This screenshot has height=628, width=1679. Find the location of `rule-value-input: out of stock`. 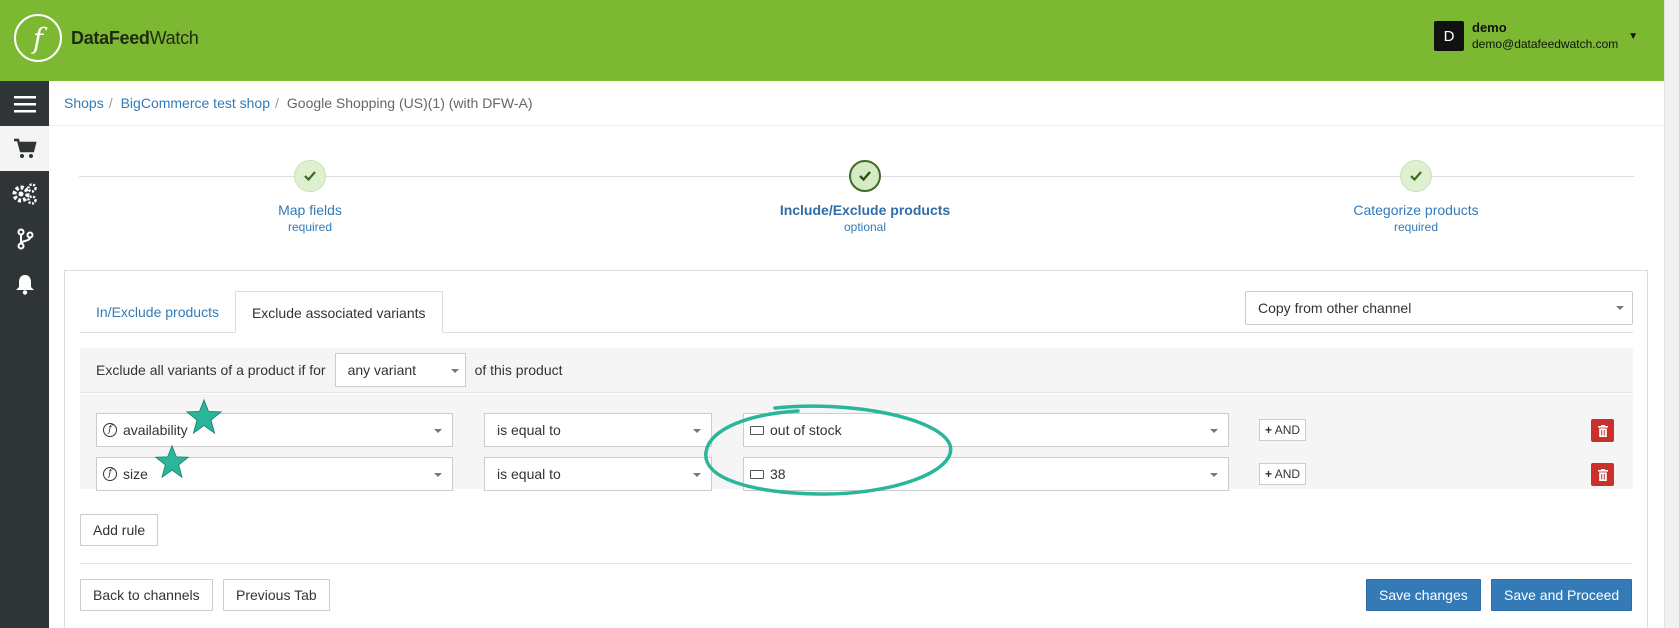

rule-value-input: out of stock is located at coordinates (986, 430).